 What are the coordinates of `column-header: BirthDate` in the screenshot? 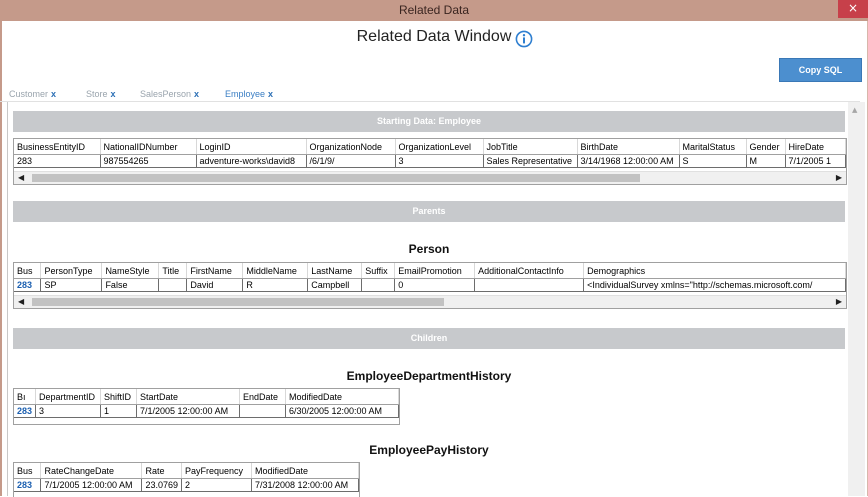 It's located at (628, 147).